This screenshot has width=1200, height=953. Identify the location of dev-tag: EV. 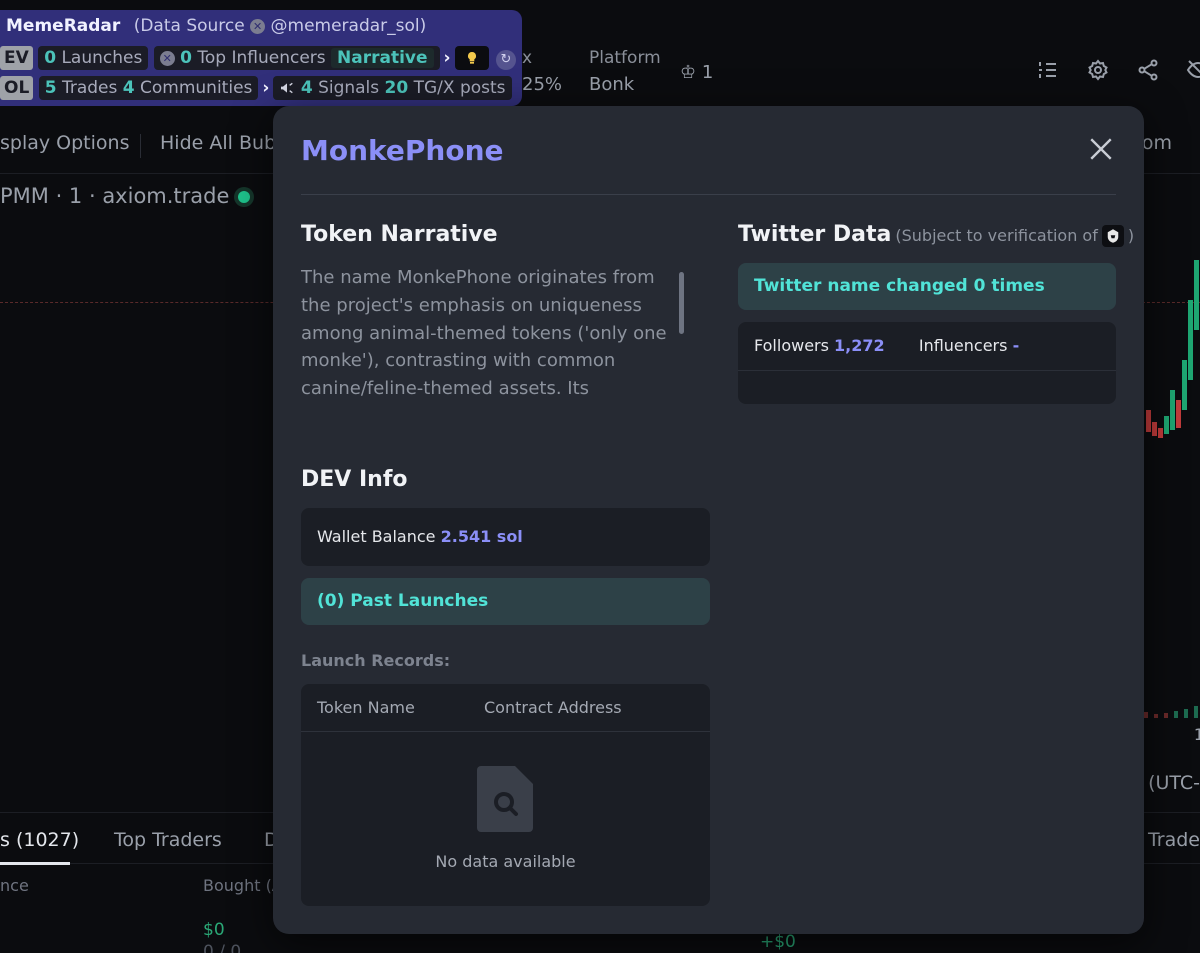
(16, 58).